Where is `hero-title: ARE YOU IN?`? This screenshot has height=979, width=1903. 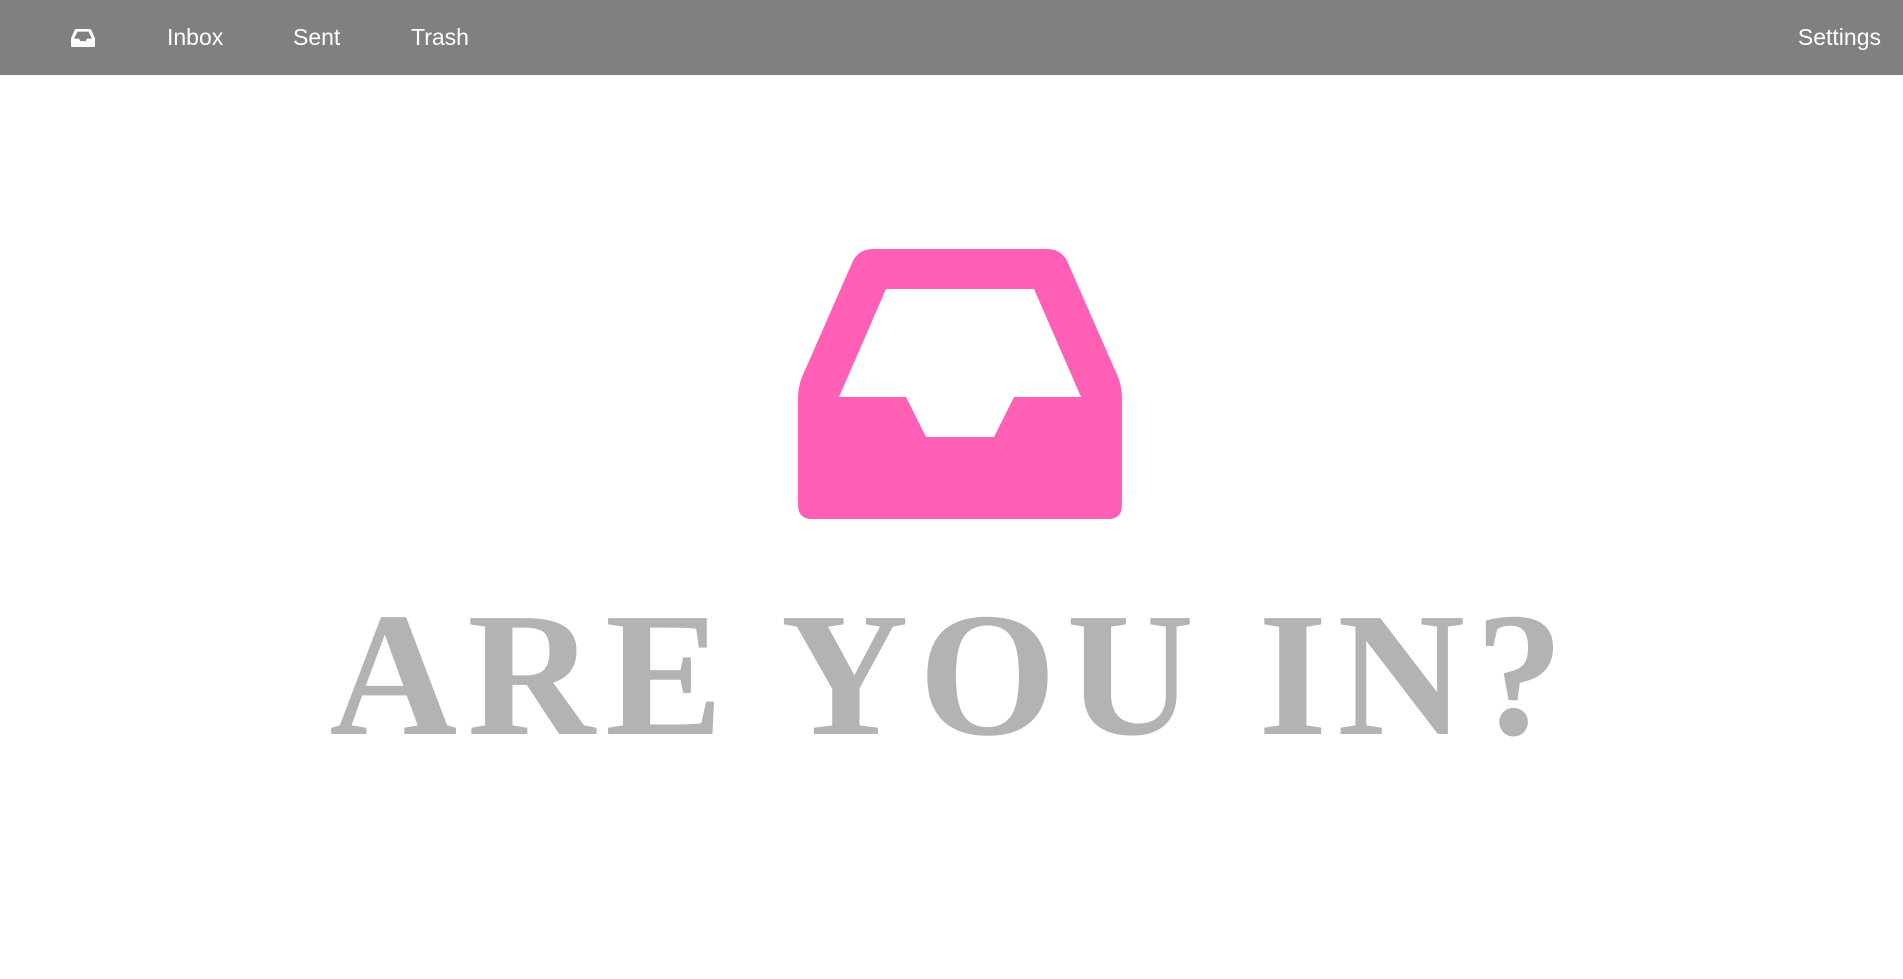
hero-title: ARE YOU IN? is located at coordinates (951, 675).